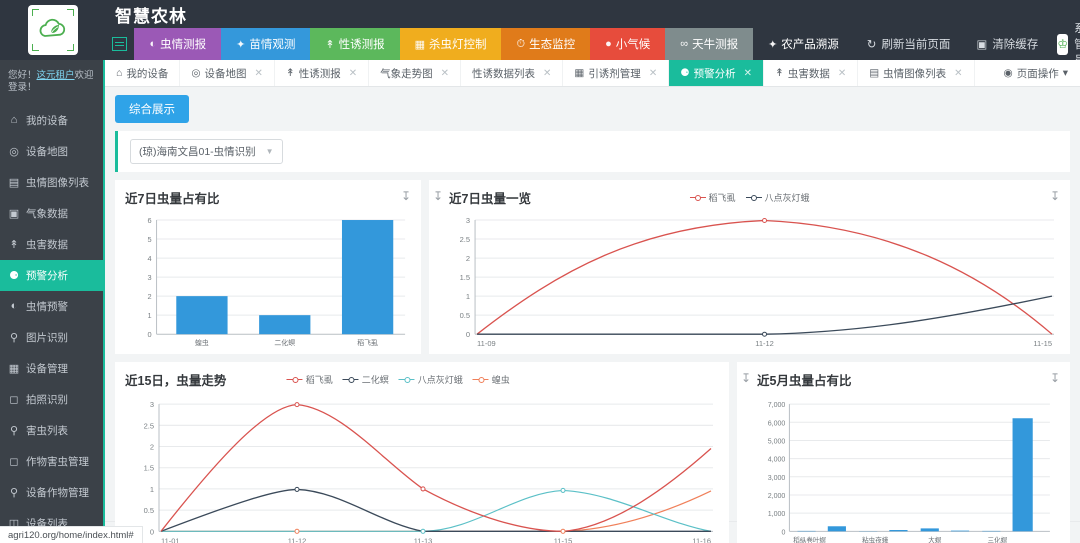 This screenshot has height=543, width=1080. What do you see at coordinates (47, 213) in the screenshot?
I see `sidebar-item-label: 气象数据` at bounding box center [47, 213].